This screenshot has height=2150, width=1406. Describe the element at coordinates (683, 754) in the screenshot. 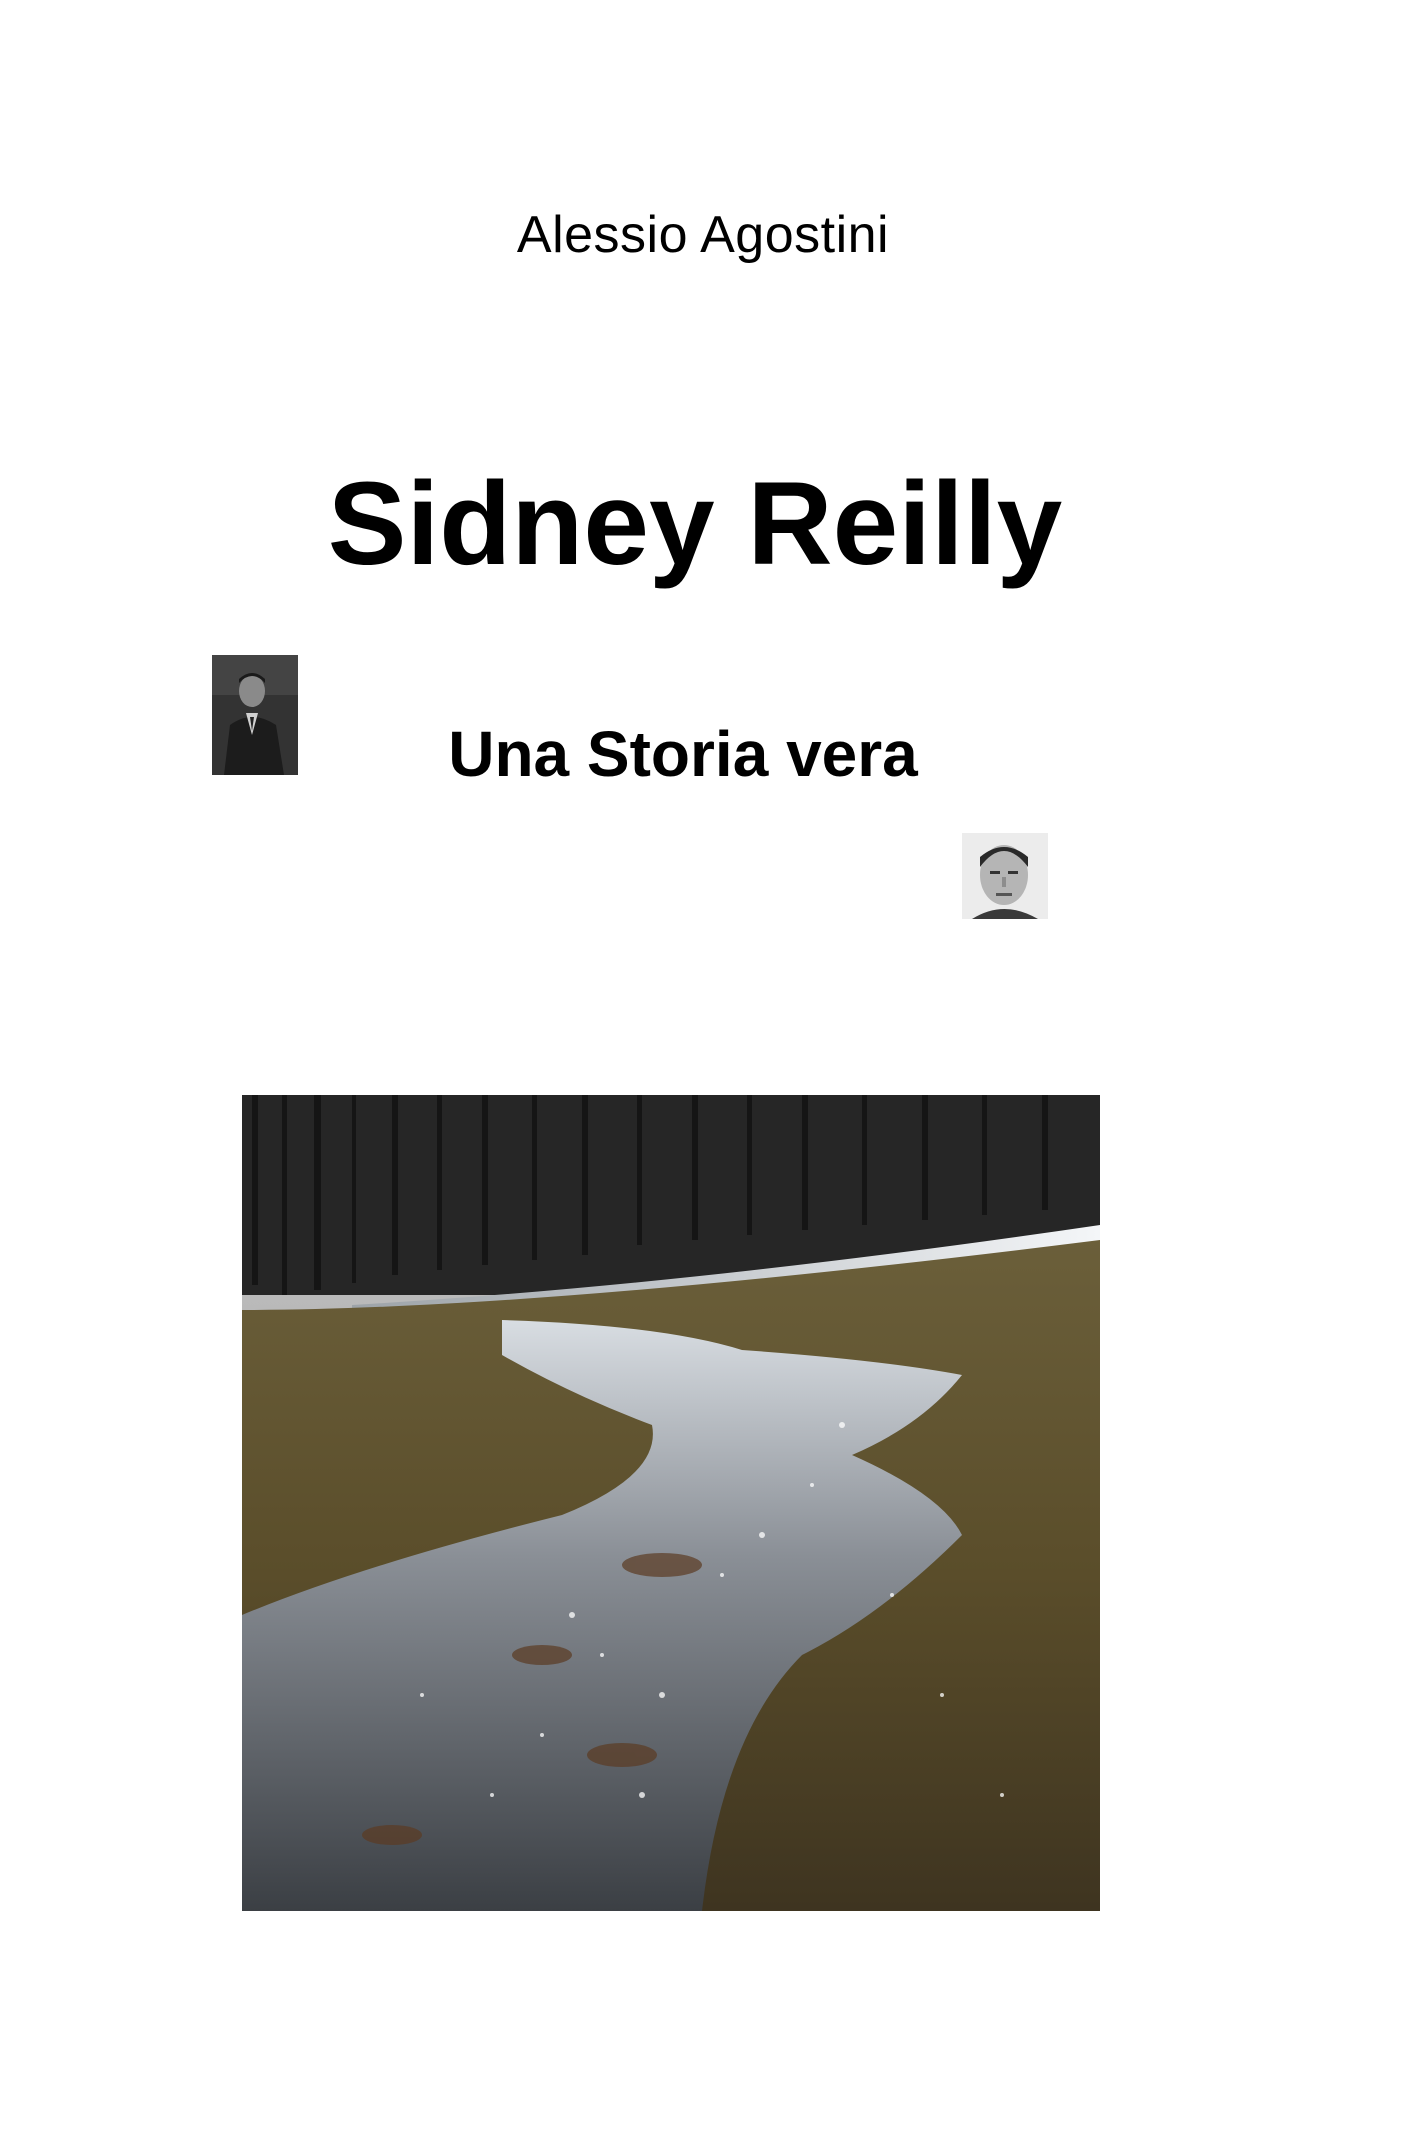

I see `book-subtitle: Una Storia vera` at that location.